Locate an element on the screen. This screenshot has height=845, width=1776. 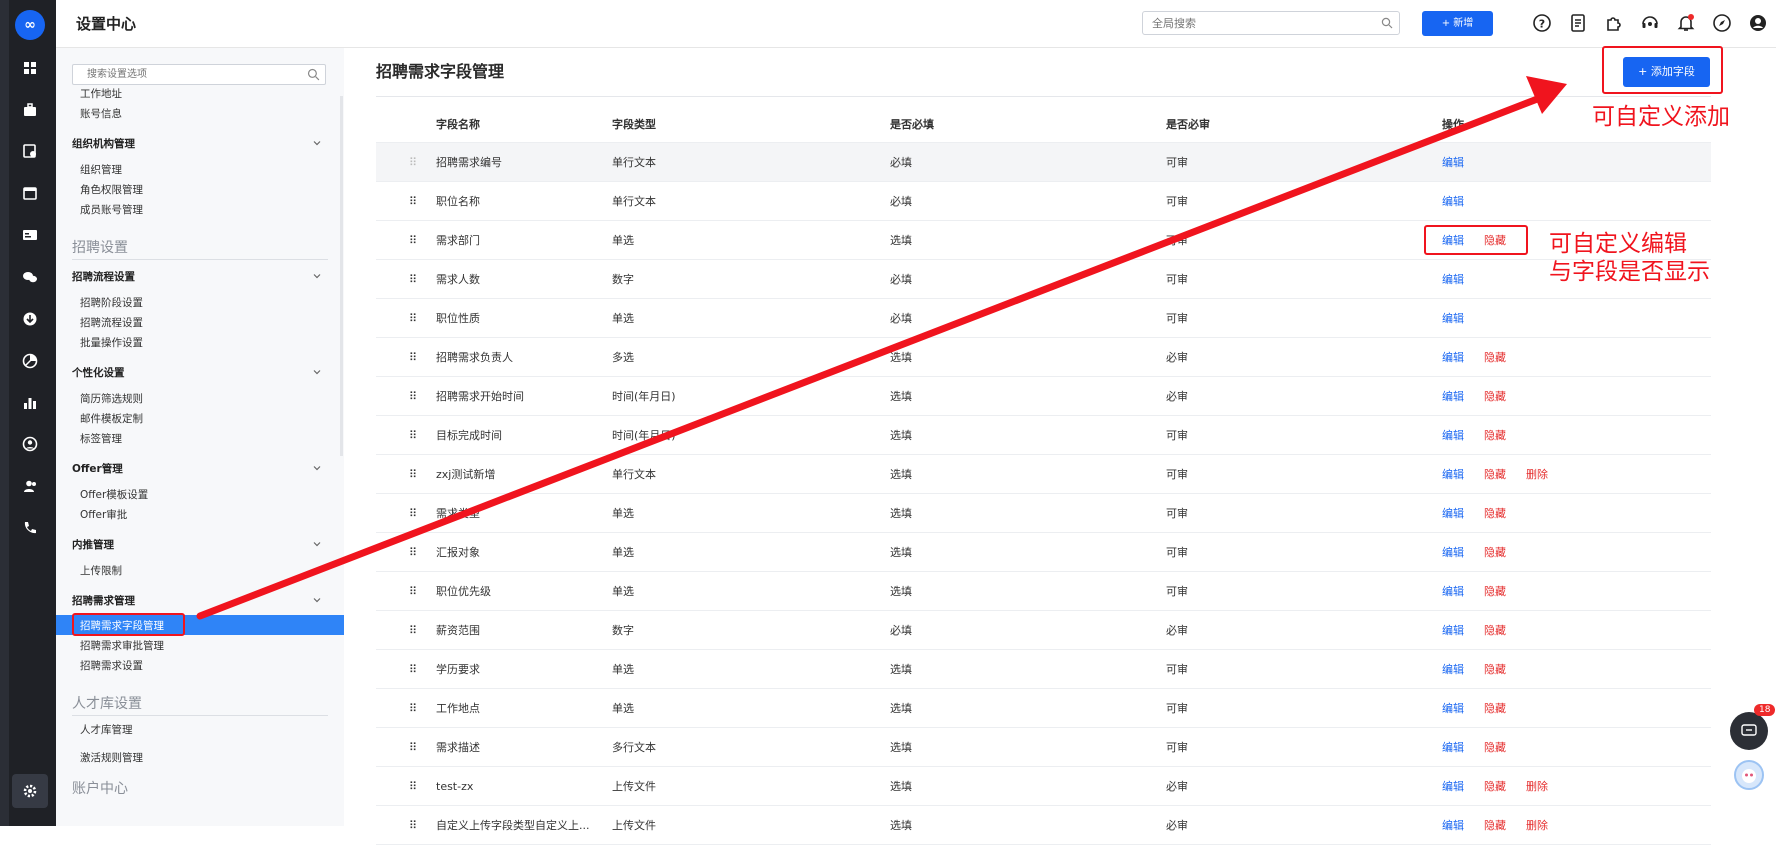
users-icon is located at coordinates (30, 486).